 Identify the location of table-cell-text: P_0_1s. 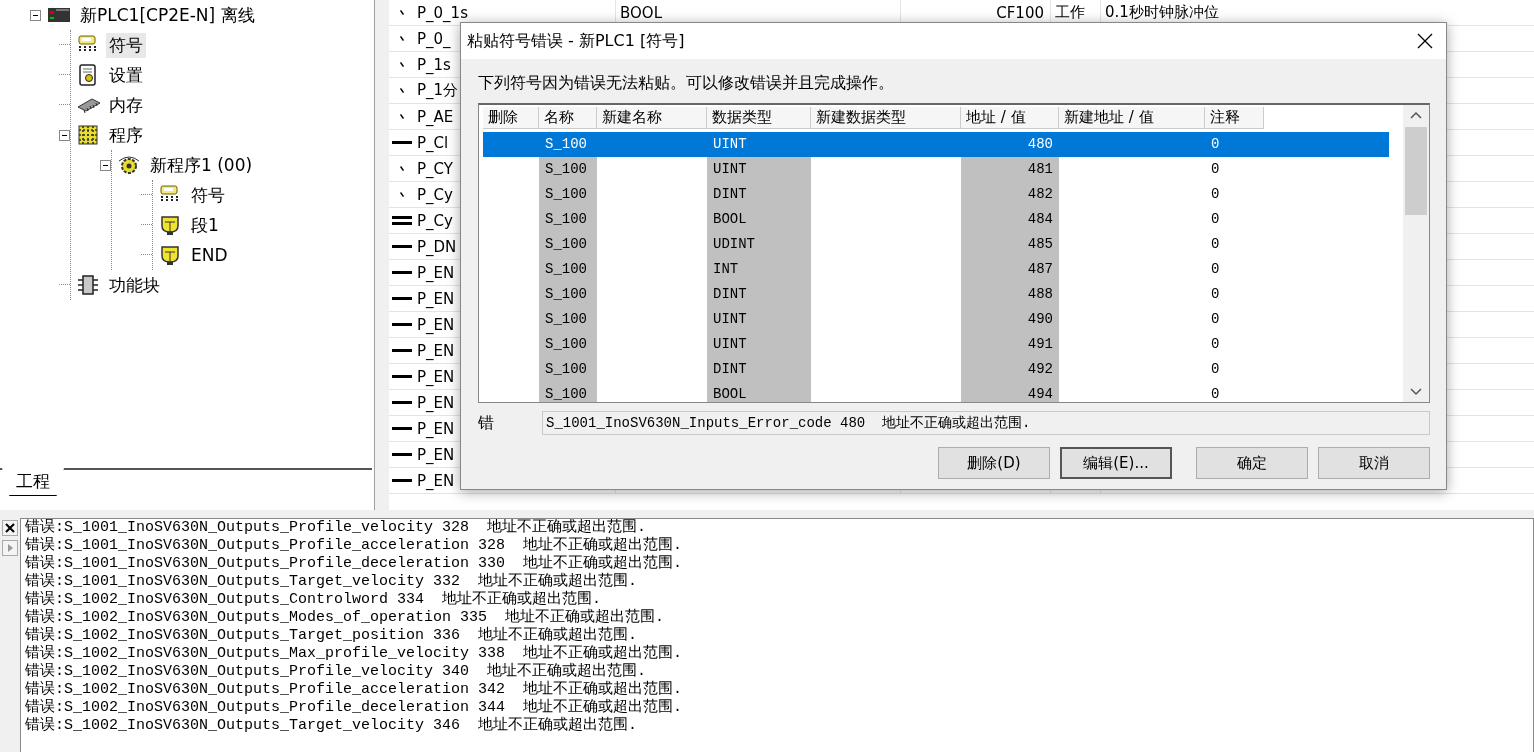
(442, 12).